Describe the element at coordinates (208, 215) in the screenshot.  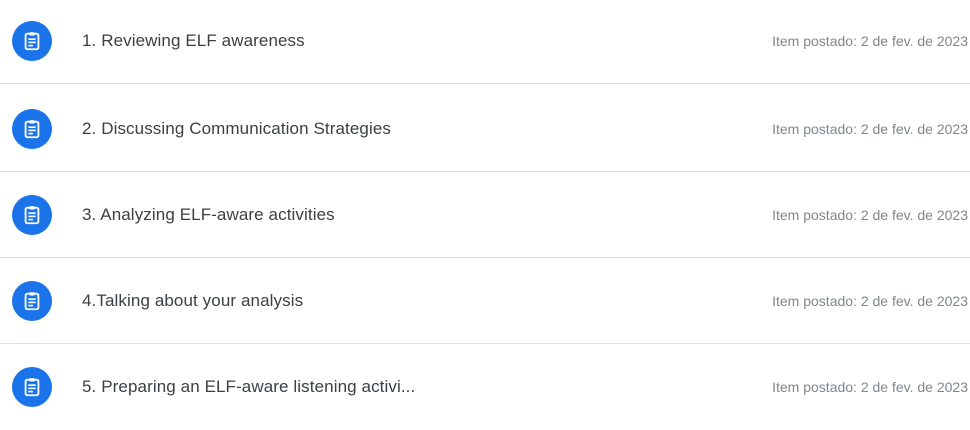
I see `assignment-title: 3. Analyzing ELF-aware activities` at that location.